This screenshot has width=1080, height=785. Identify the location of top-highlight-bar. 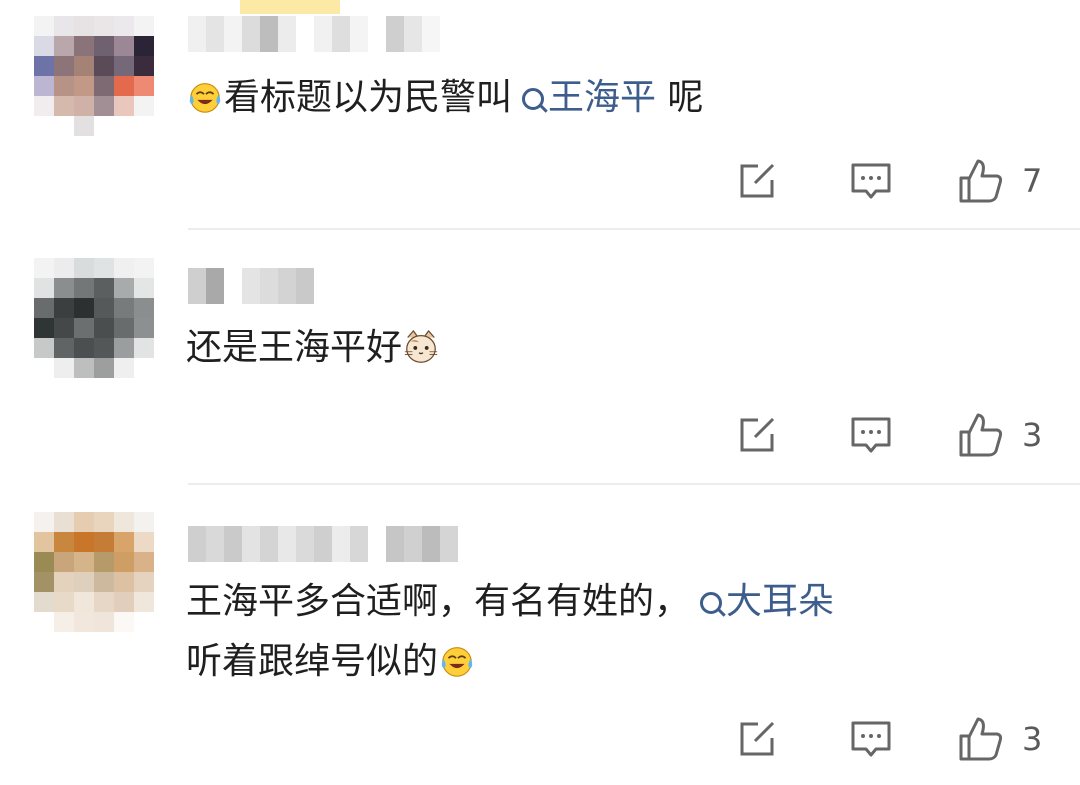
(290, 7).